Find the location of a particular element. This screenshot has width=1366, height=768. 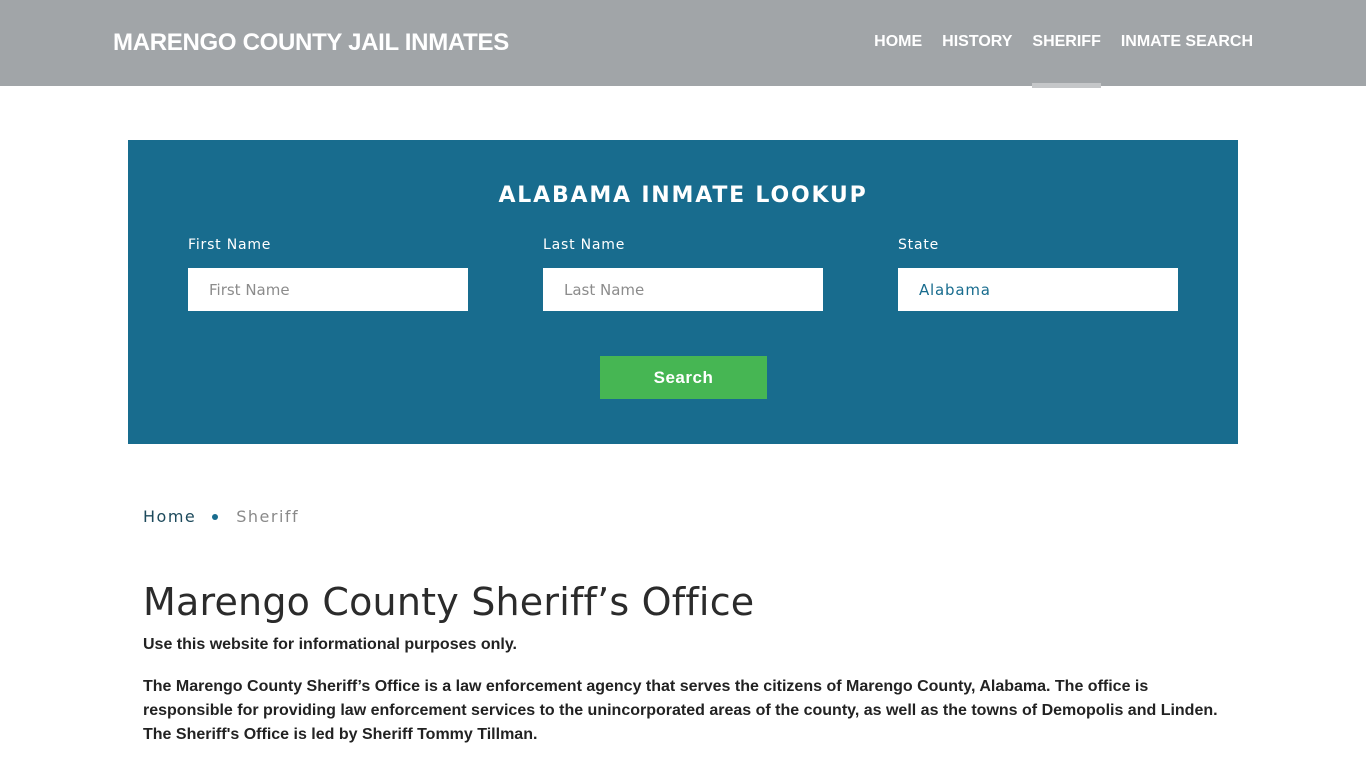

nav-inmate-search-link: INMATE SEARCH is located at coordinates (1187, 42).